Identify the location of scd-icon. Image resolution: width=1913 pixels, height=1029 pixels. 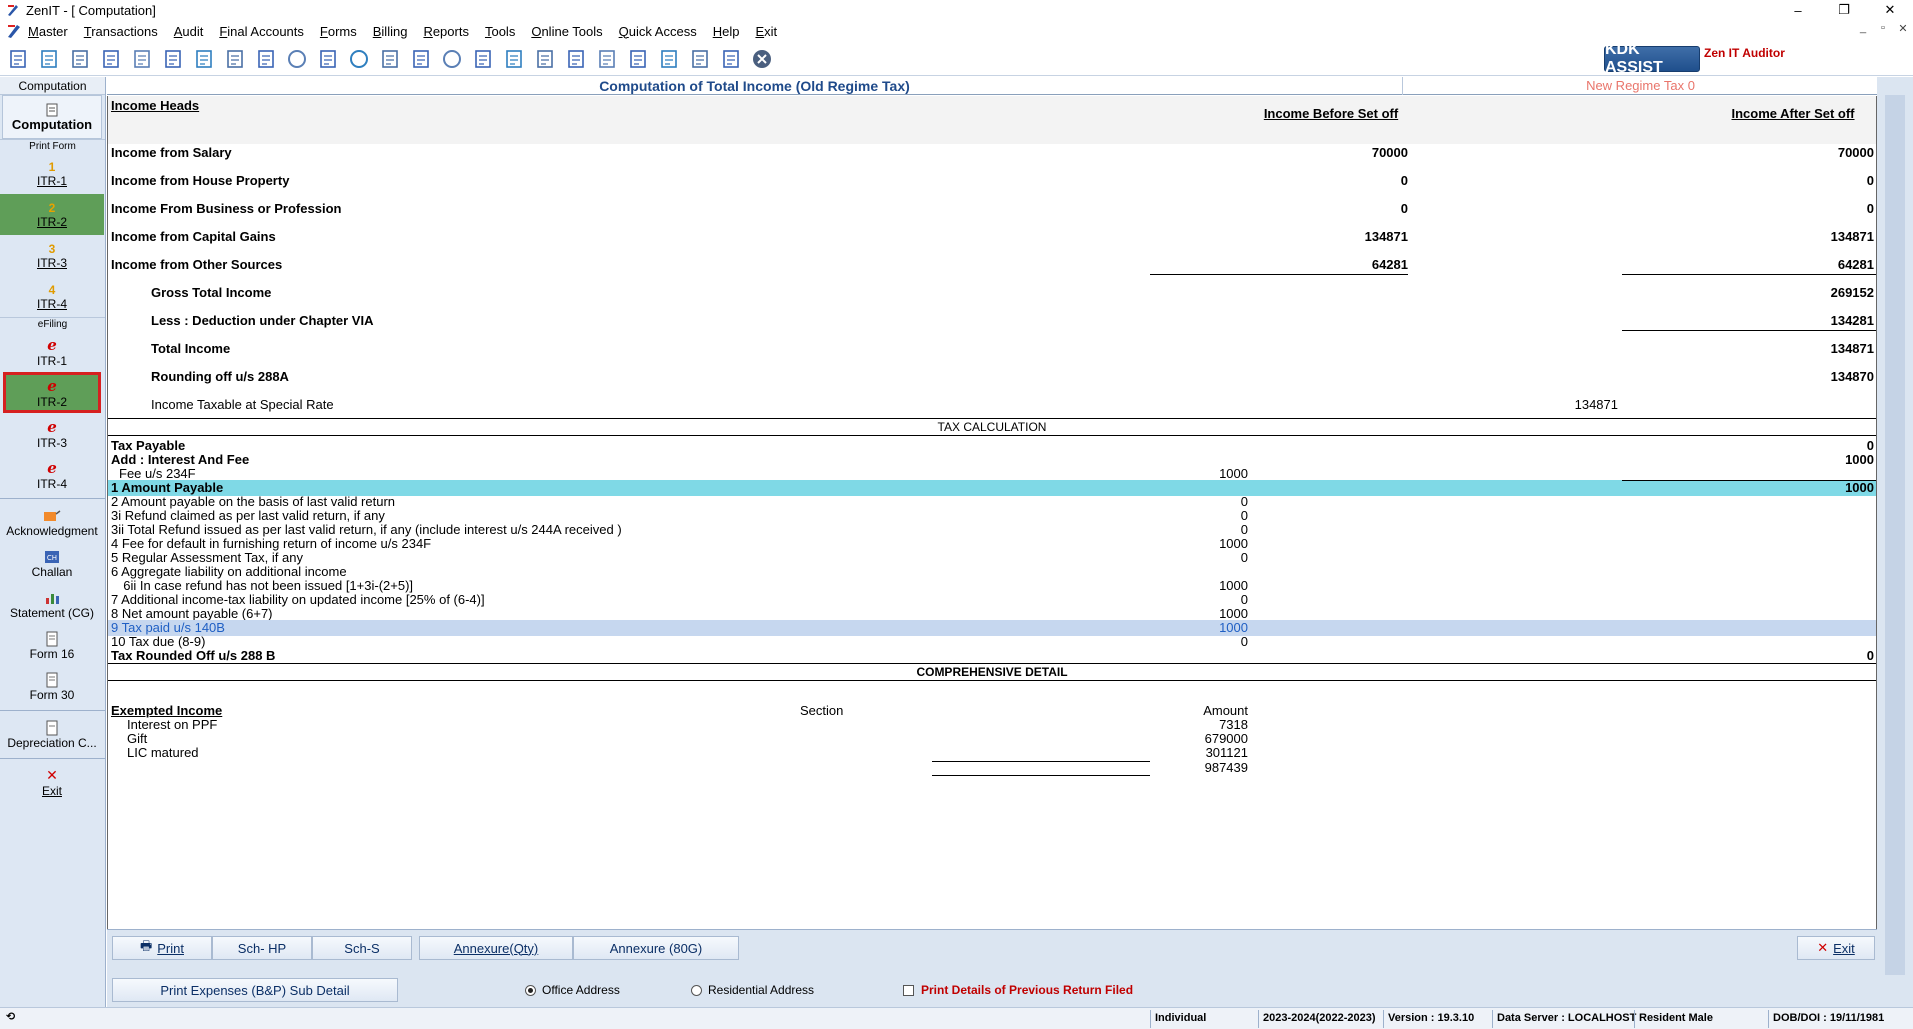
(699, 59).